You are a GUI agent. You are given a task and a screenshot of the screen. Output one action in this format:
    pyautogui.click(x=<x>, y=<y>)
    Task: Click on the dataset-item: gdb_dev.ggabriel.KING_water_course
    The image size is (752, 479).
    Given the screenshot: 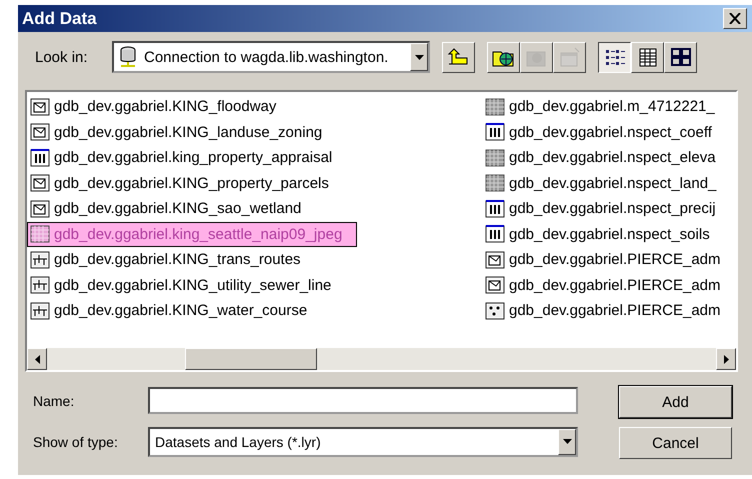 What is the action you would take?
    pyautogui.click(x=174, y=311)
    